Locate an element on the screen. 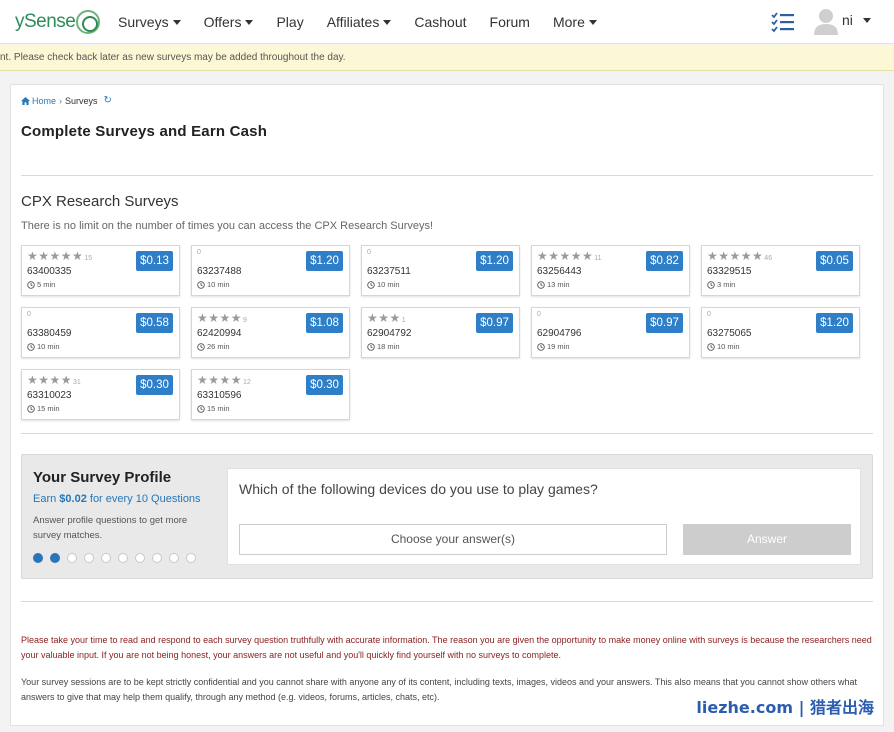 Image resolution: width=894 pixels, height=732 pixels. user-avatar-icon is located at coordinates (826, 21).